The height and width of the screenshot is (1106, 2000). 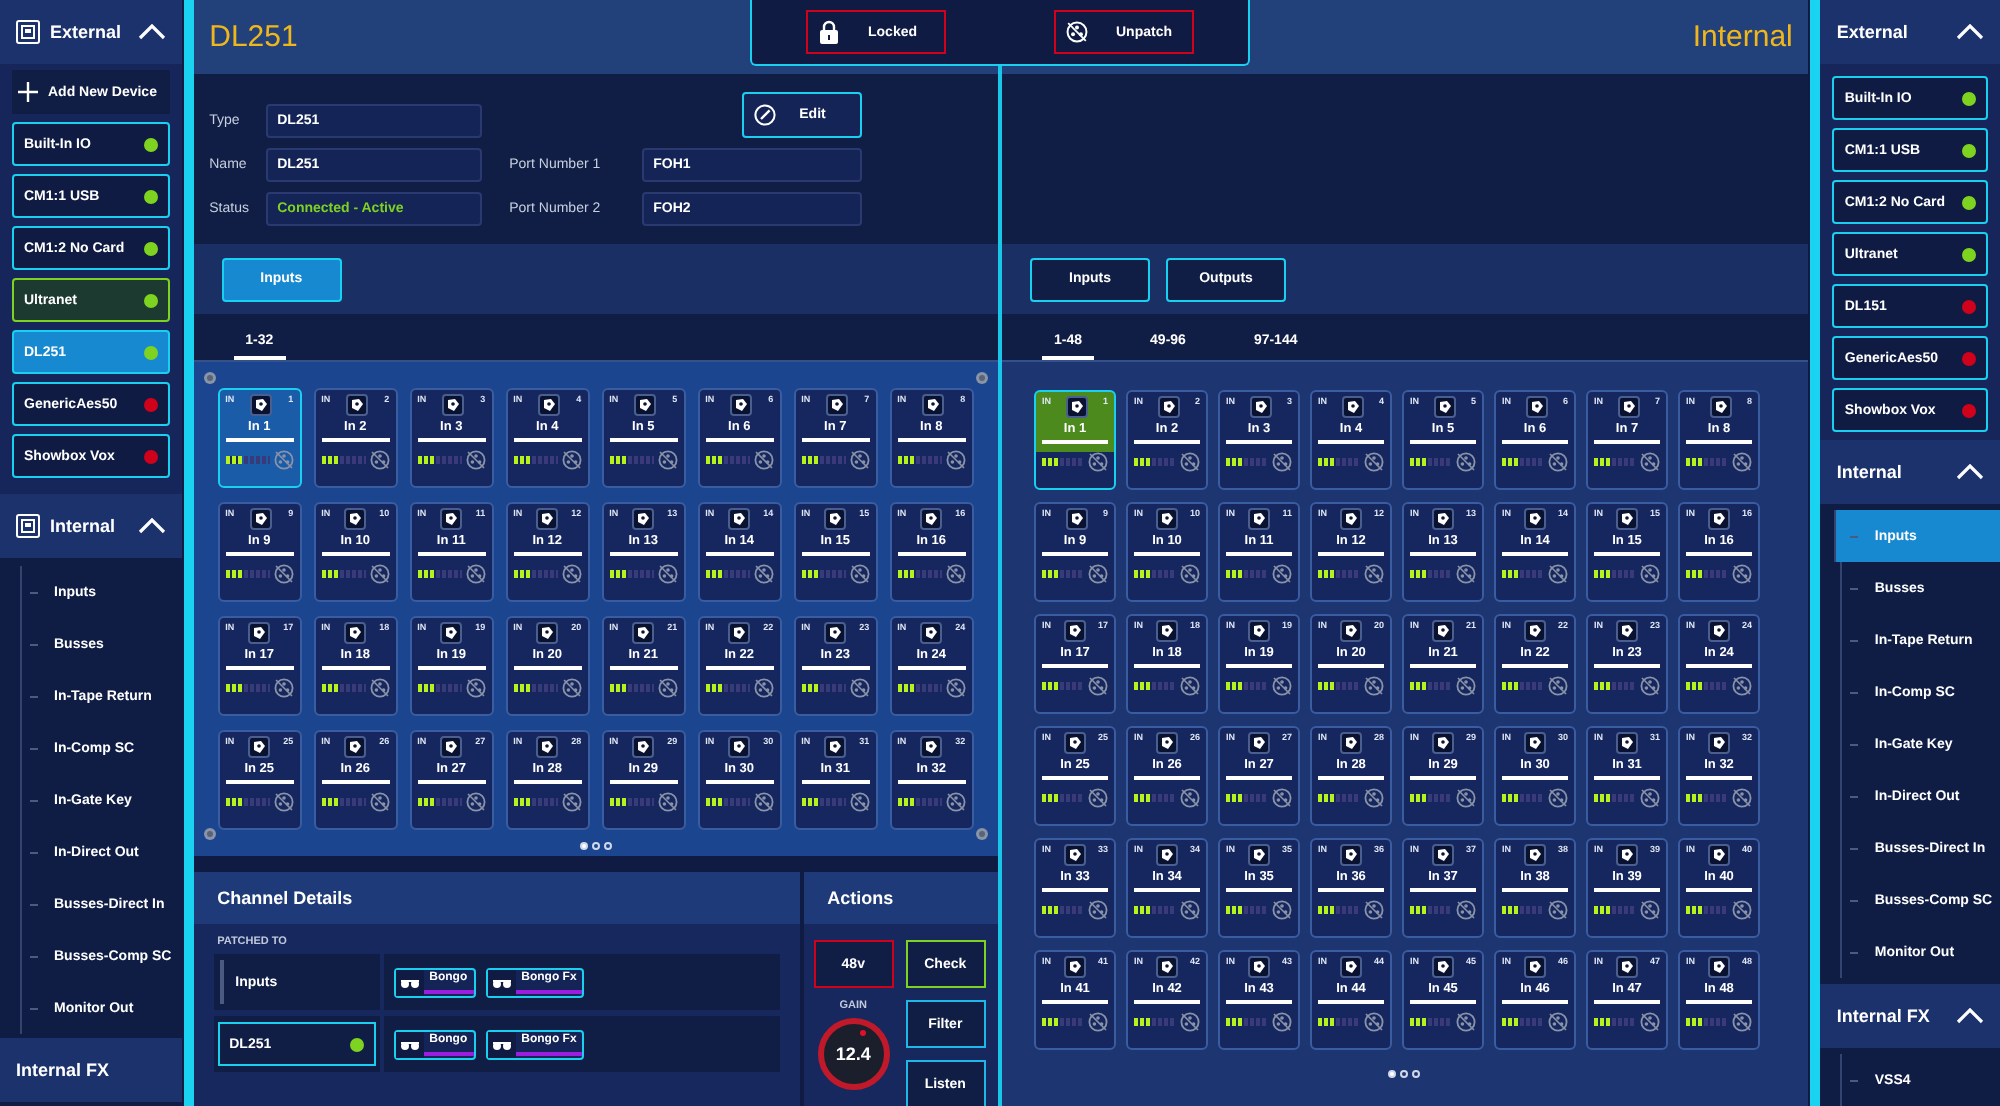 What do you see at coordinates (829, 32) in the screenshot?
I see `lock-icon` at bounding box center [829, 32].